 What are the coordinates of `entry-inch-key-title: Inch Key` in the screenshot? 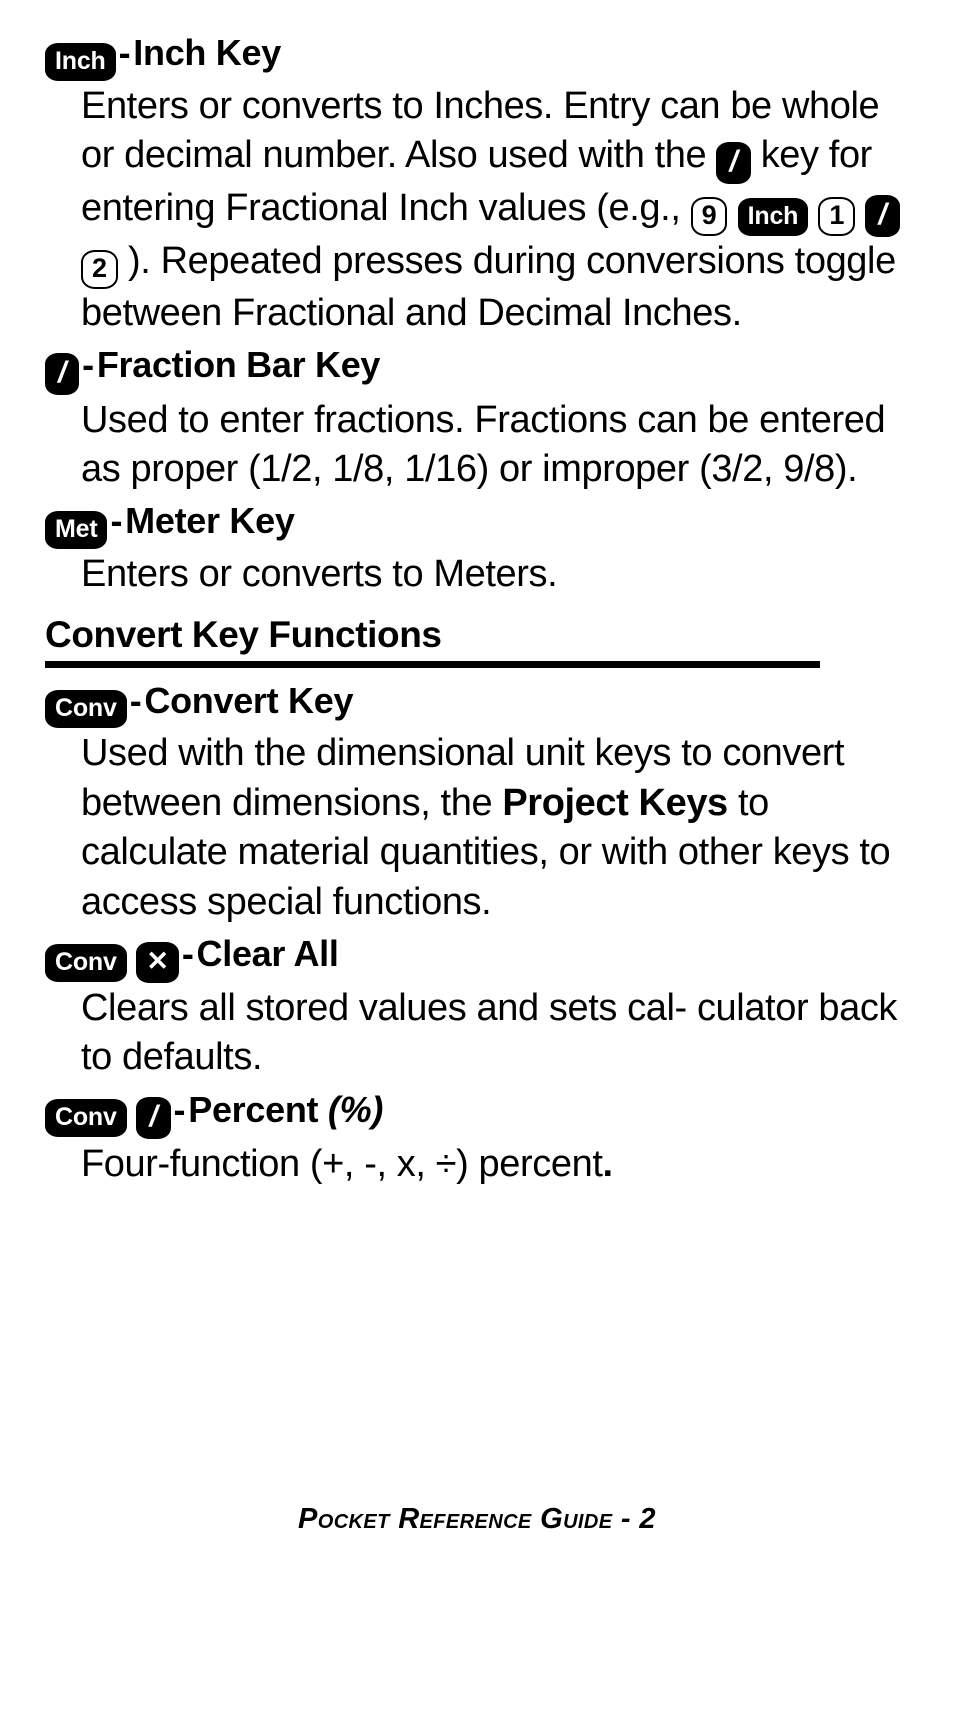 It's located at (207, 52).